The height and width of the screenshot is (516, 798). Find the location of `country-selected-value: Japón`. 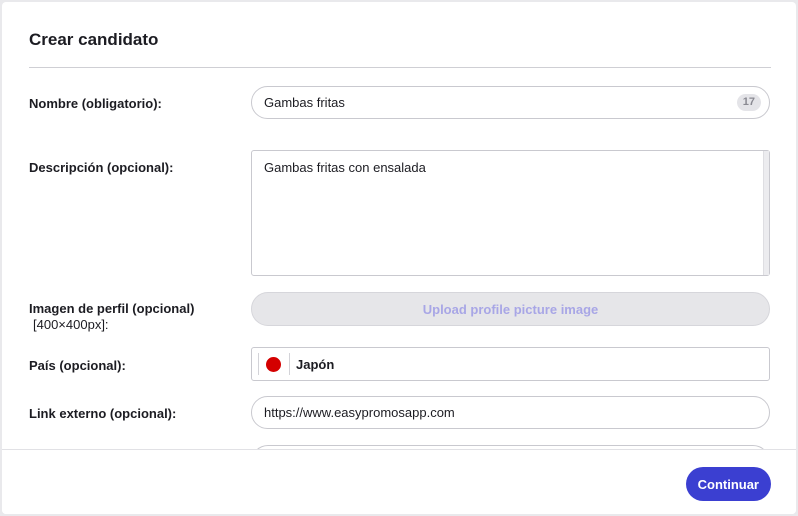

country-selected-value: Japón is located at coordinates (315, 364).